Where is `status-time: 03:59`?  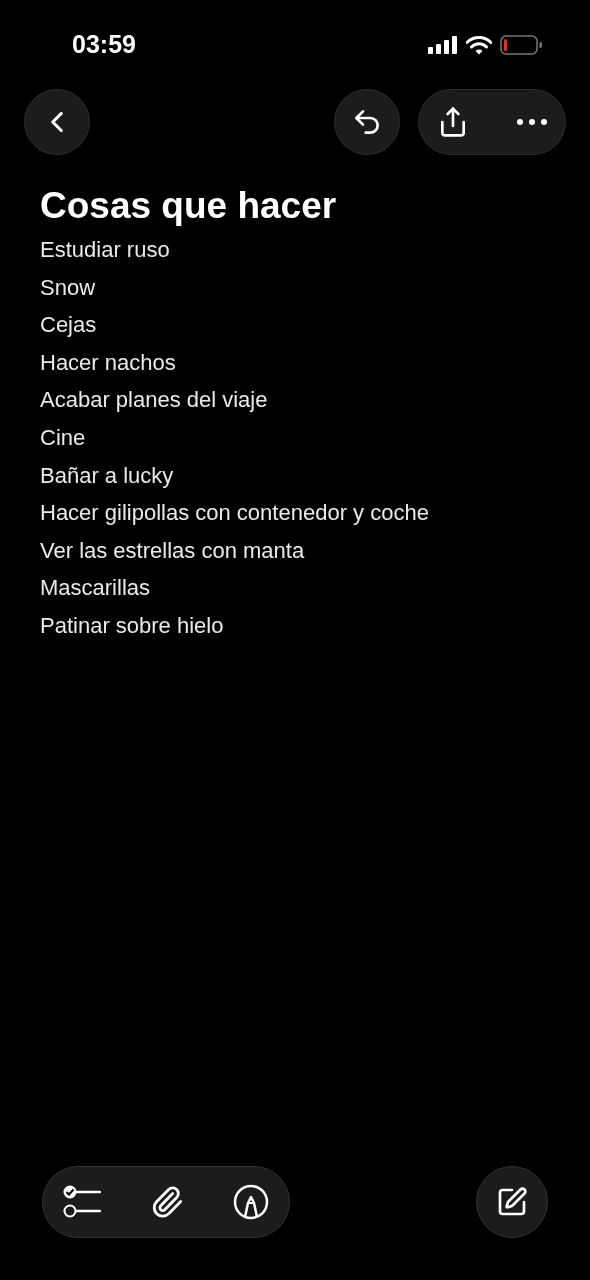
status-time: 03:59 is located at coordinates (104, 45).